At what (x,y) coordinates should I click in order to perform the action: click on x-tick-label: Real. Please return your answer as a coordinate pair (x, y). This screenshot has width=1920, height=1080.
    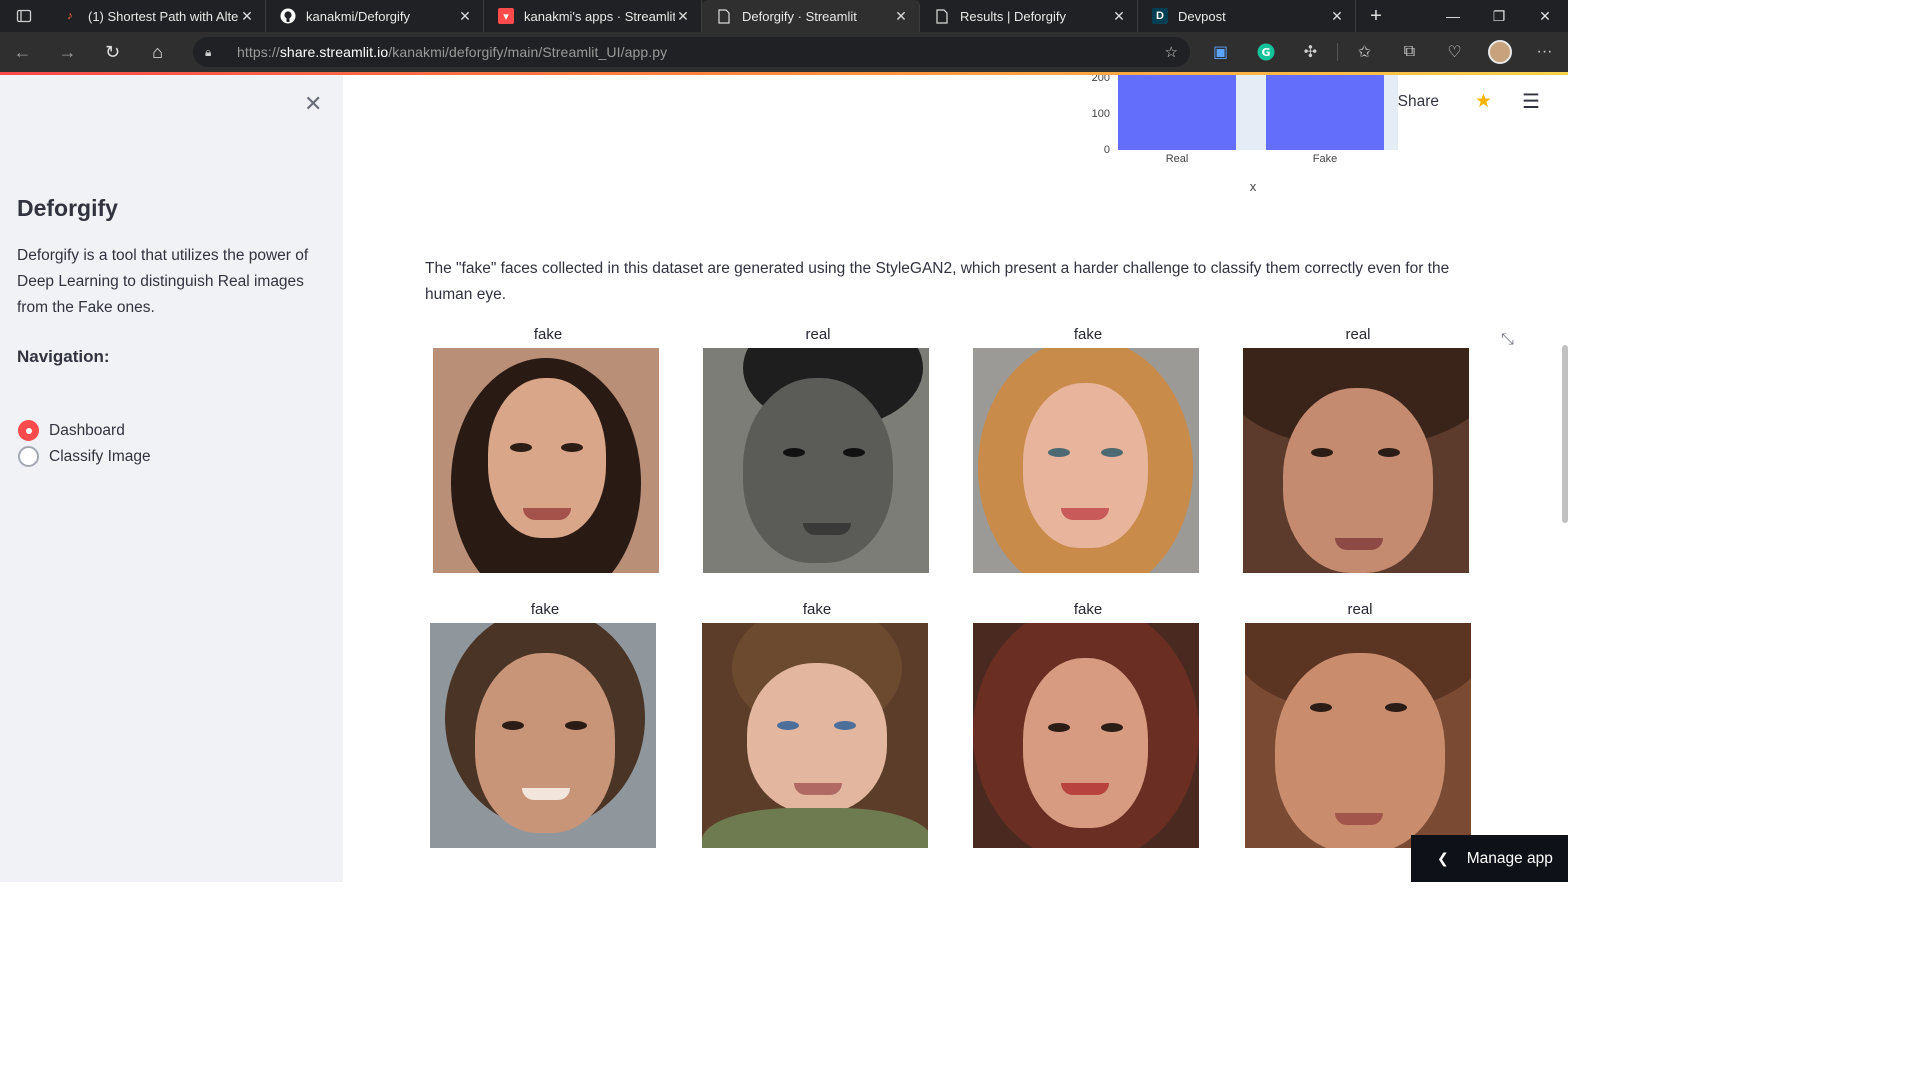
    Looking at the image, I should click on (1177, 159).